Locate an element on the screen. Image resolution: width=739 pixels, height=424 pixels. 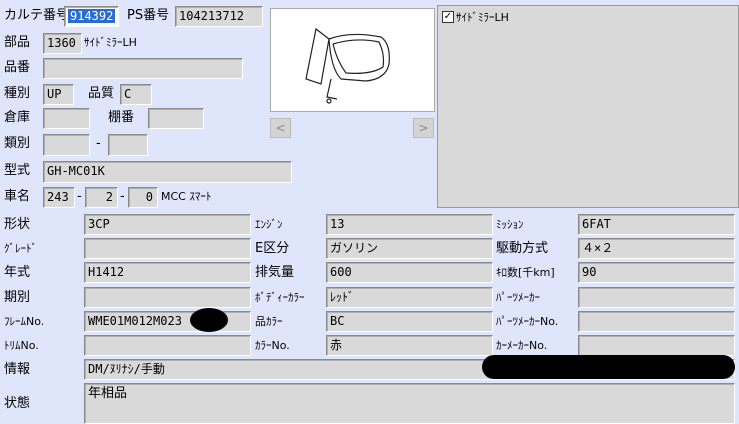
detail-field: 13 is located at coordinates (409, 224).